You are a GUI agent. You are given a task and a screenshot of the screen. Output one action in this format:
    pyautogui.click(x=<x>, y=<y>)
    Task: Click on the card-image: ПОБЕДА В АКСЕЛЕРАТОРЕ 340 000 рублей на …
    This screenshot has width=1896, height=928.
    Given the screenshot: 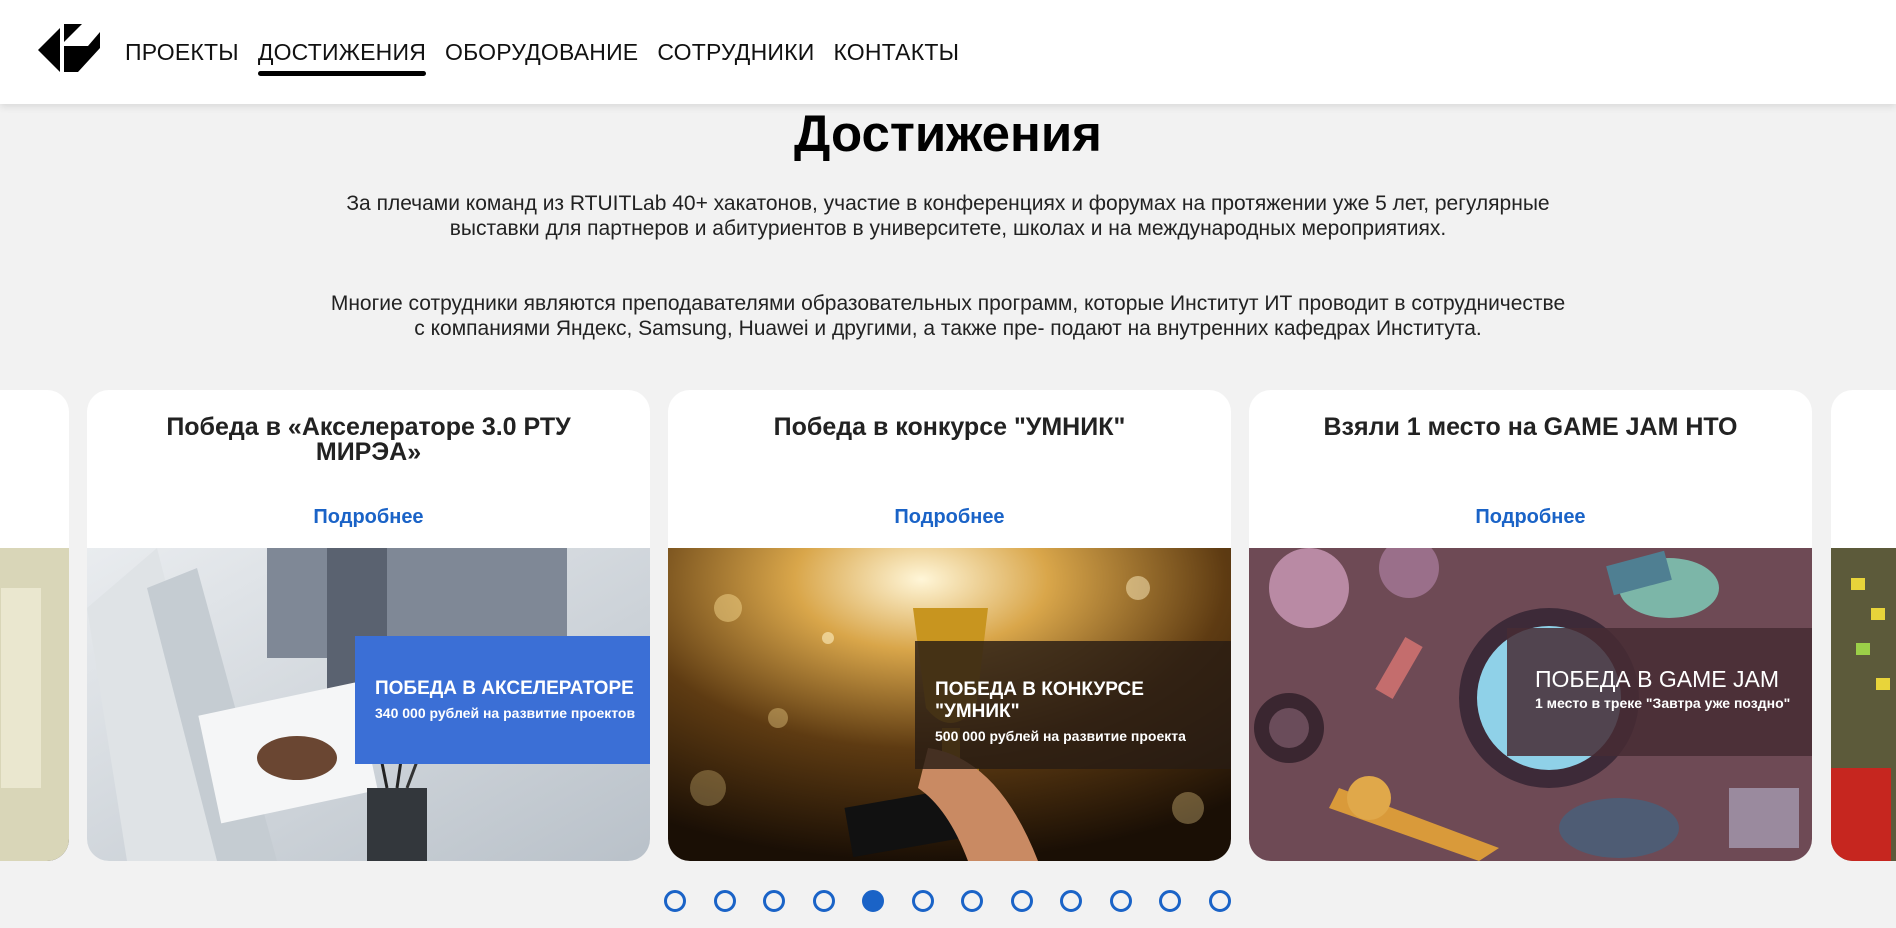 What is the action you would take?
    pyautogui.click(x=368, y=704)
    